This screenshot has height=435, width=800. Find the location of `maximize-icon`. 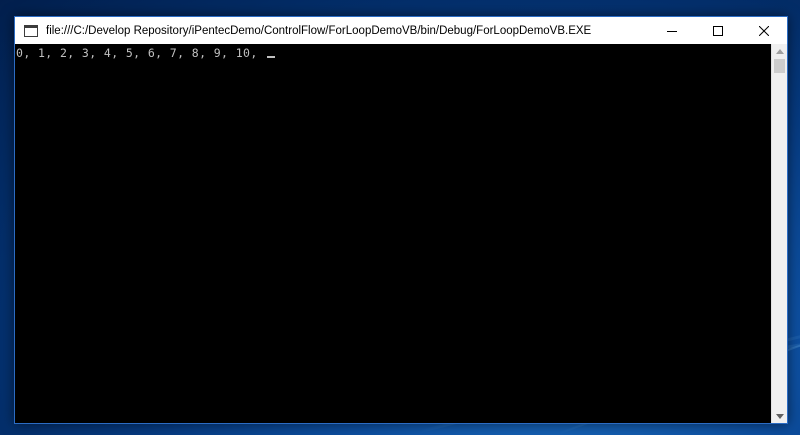

maximize-icon is located at coordinates (718, 30).